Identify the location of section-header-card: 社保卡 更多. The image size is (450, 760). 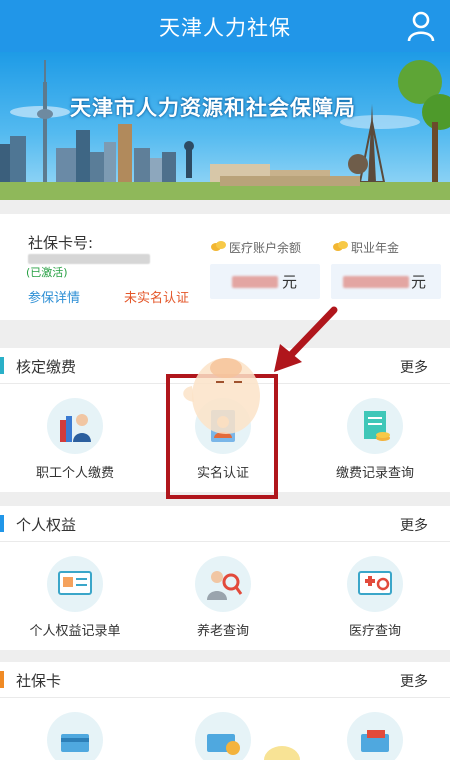
(225, 680).